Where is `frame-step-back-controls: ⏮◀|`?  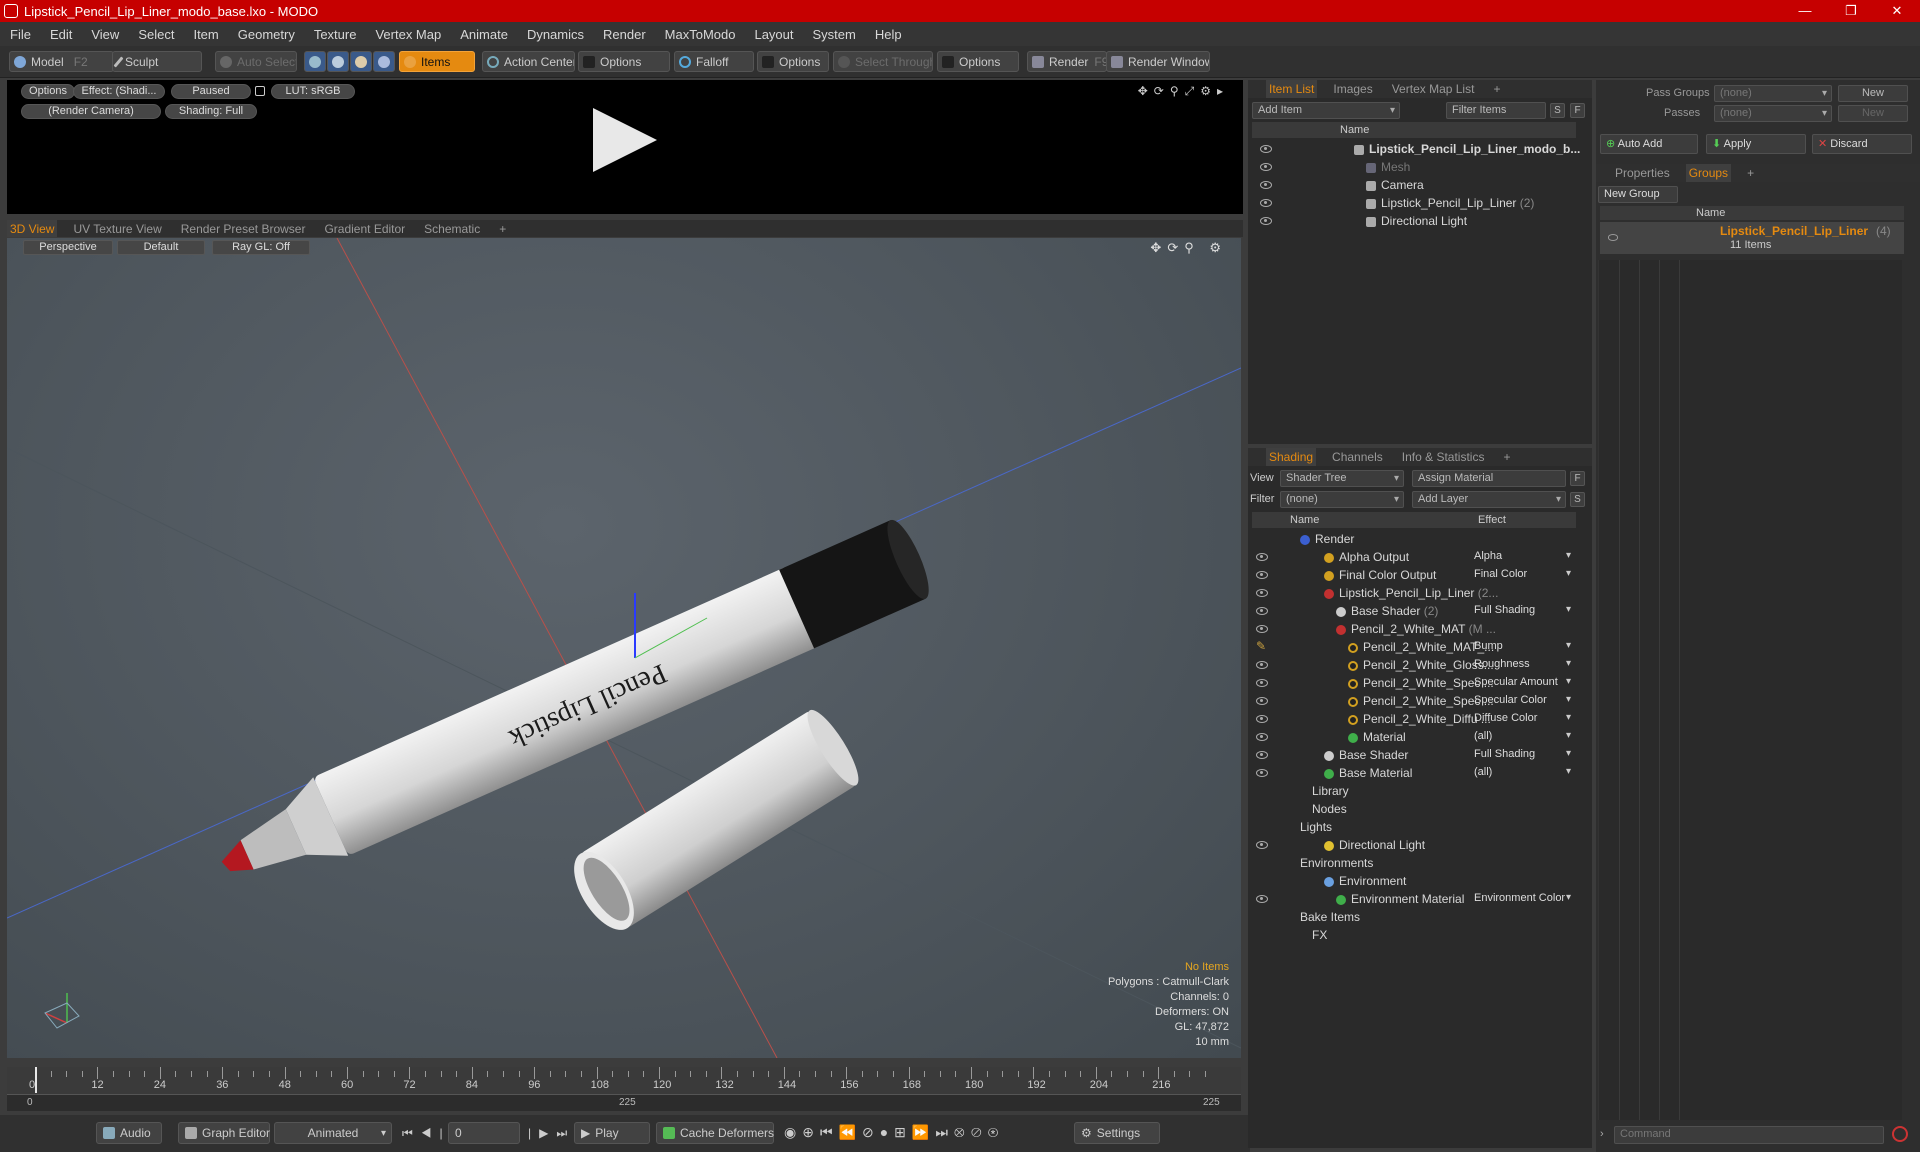
frame-step-back-controls: ⏮◀| is located at coordinates (426, 1133).